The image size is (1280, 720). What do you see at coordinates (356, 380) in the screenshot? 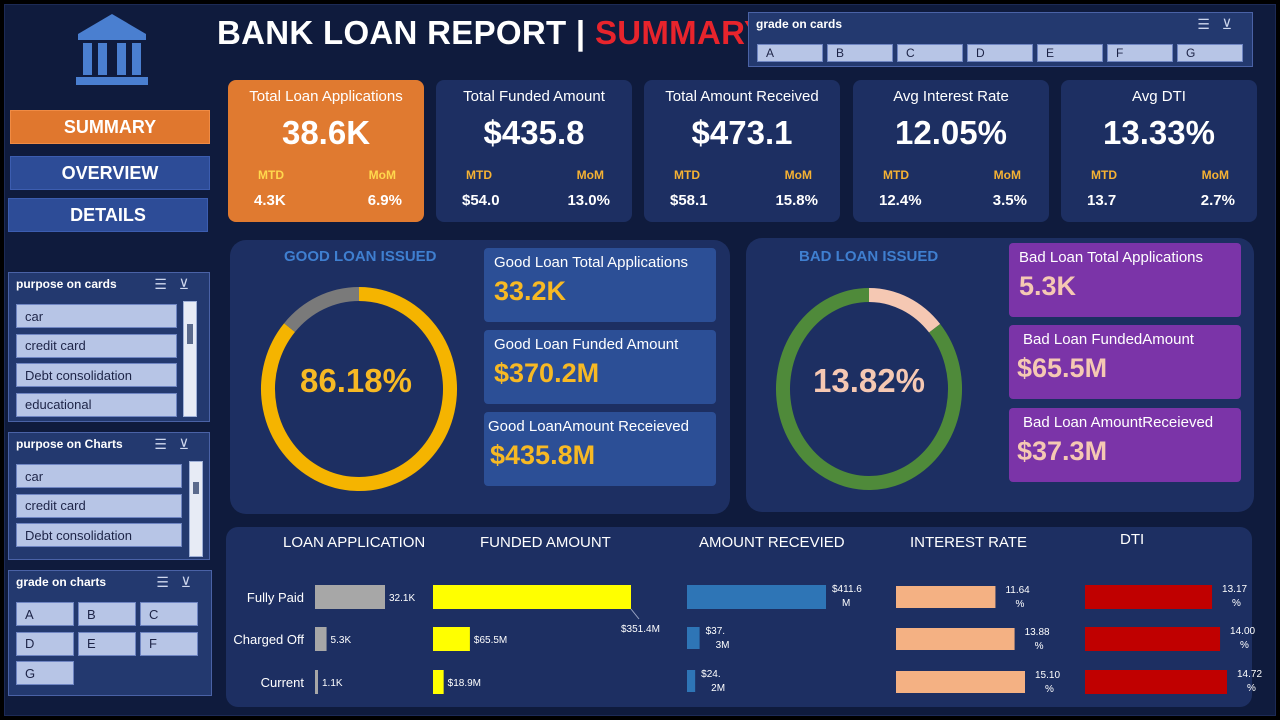
I see `good-loan-percent: 86.18%` at bounding box center [356, 380].